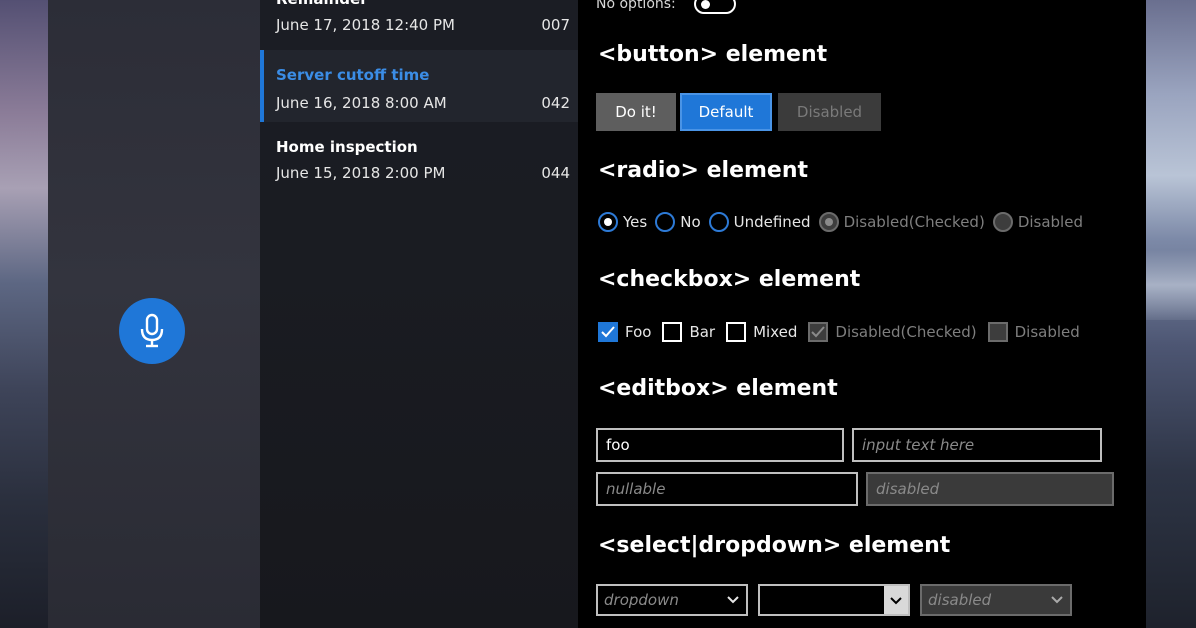  I want to click on checkbox-bar: Bar, so click(688, 332).